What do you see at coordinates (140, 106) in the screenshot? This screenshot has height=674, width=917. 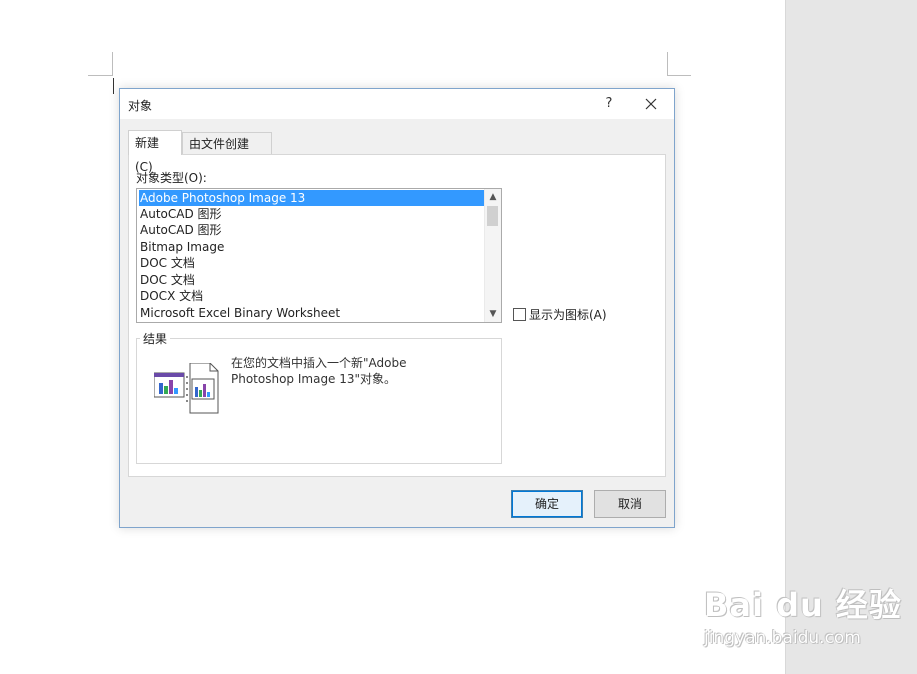 I see `dialog-title: 对象` at bounding box center [140, 106].